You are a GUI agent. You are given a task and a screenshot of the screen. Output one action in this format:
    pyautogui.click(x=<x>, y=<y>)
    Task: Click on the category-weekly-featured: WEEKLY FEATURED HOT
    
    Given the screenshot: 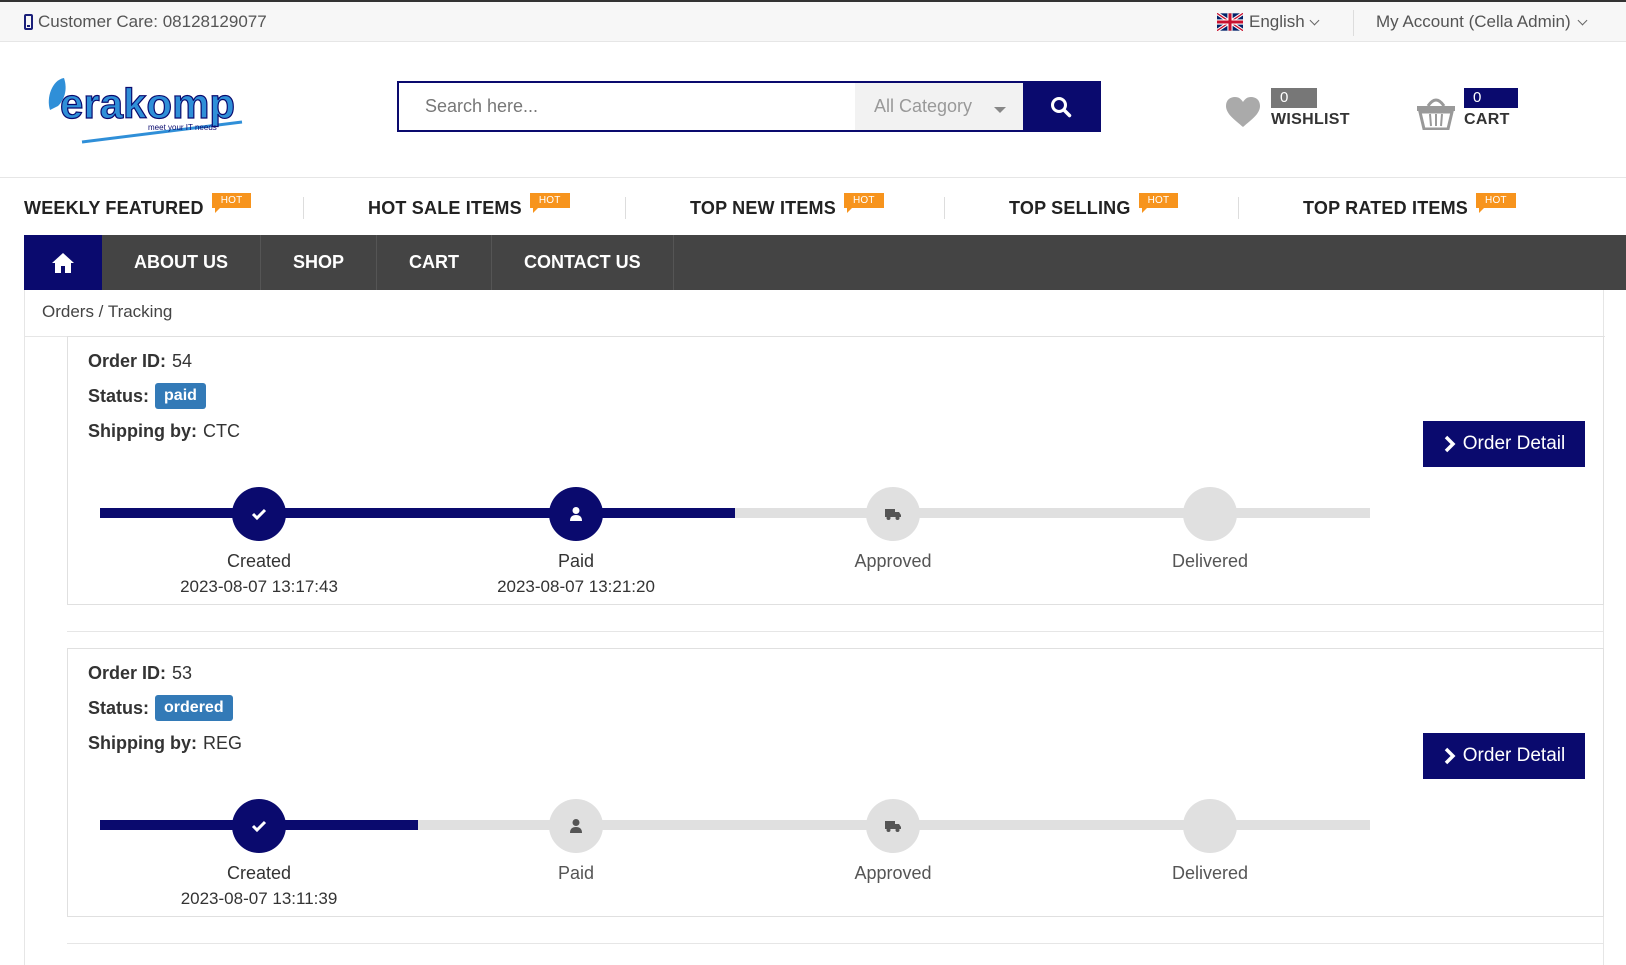 What is the action you would take?
    pyautogui.click(x=138, y=206)
    